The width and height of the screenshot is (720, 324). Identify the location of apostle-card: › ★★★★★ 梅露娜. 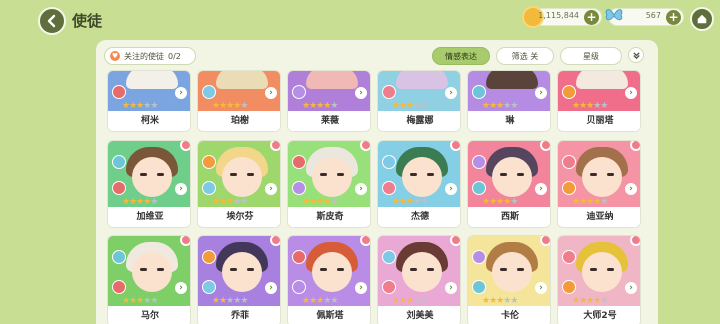
(419, 101).